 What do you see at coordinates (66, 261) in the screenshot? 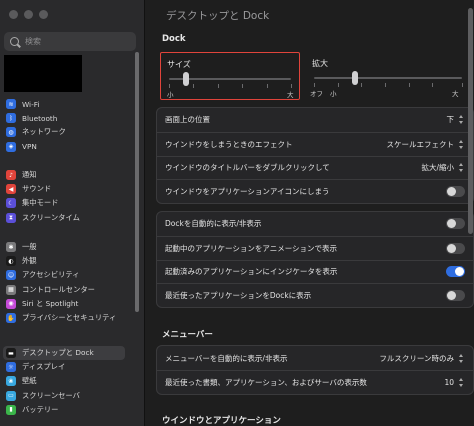
I see `sidebar-item: ◐ 外観` at bounding box center [66, 261].